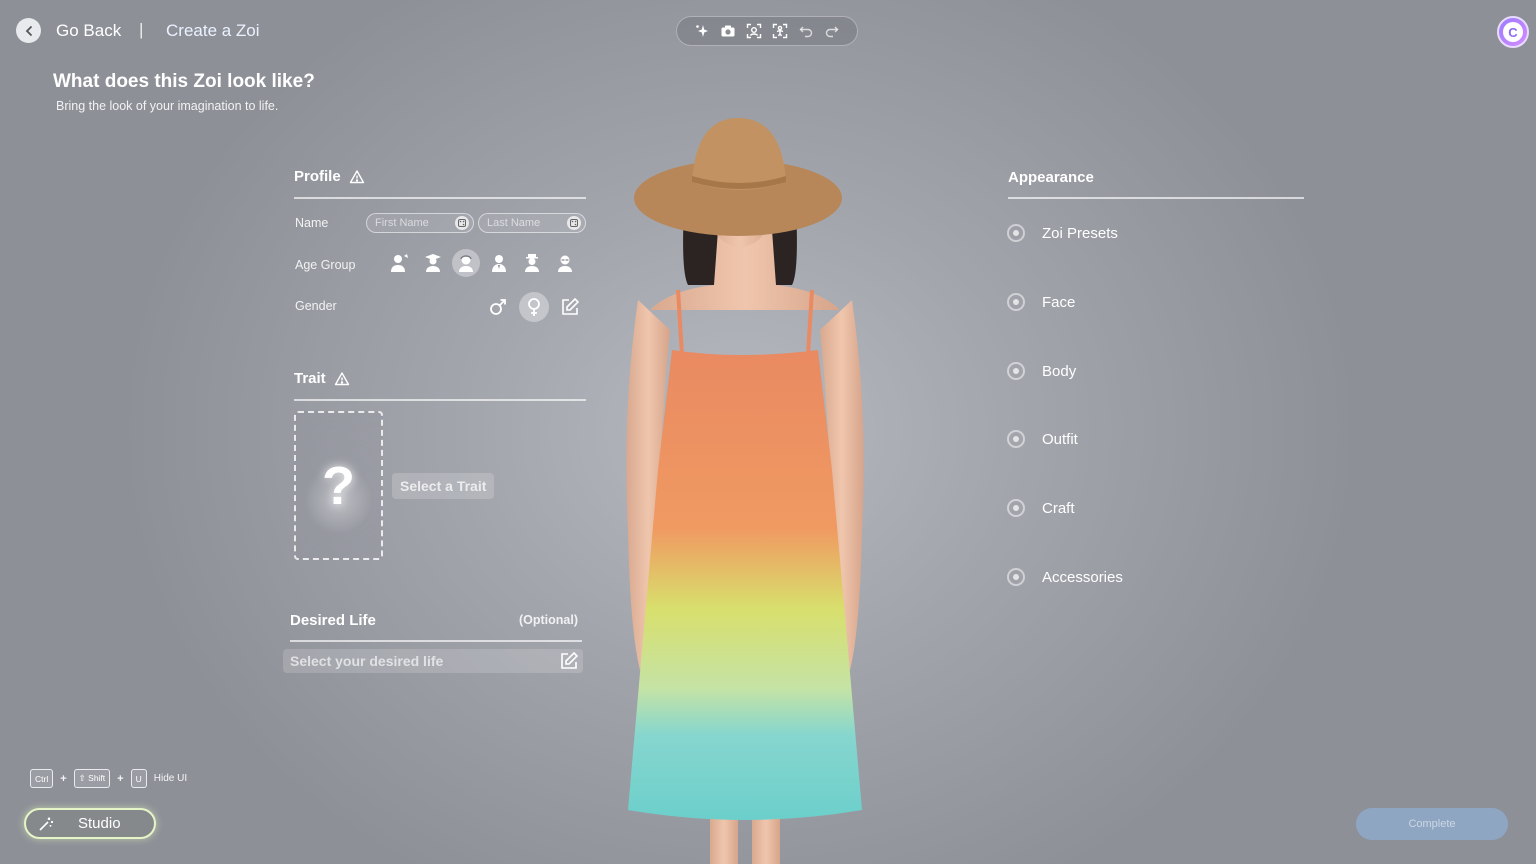 The height and width of the screenshot is (864, 1536). Describe the element at coordinates (525, 223) in the screenshot. I see `last-name-input` at that location.